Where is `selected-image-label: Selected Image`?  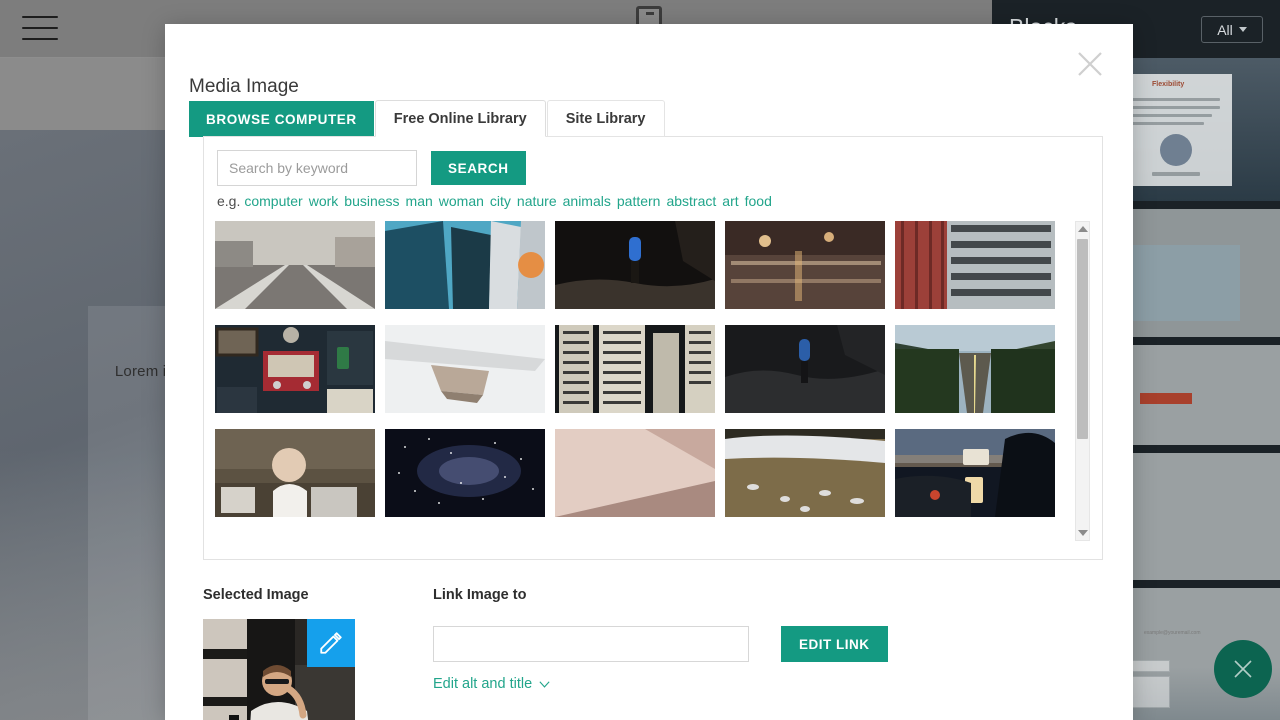 selected-image-label: Selected Image is located at coordinates (256, 595).